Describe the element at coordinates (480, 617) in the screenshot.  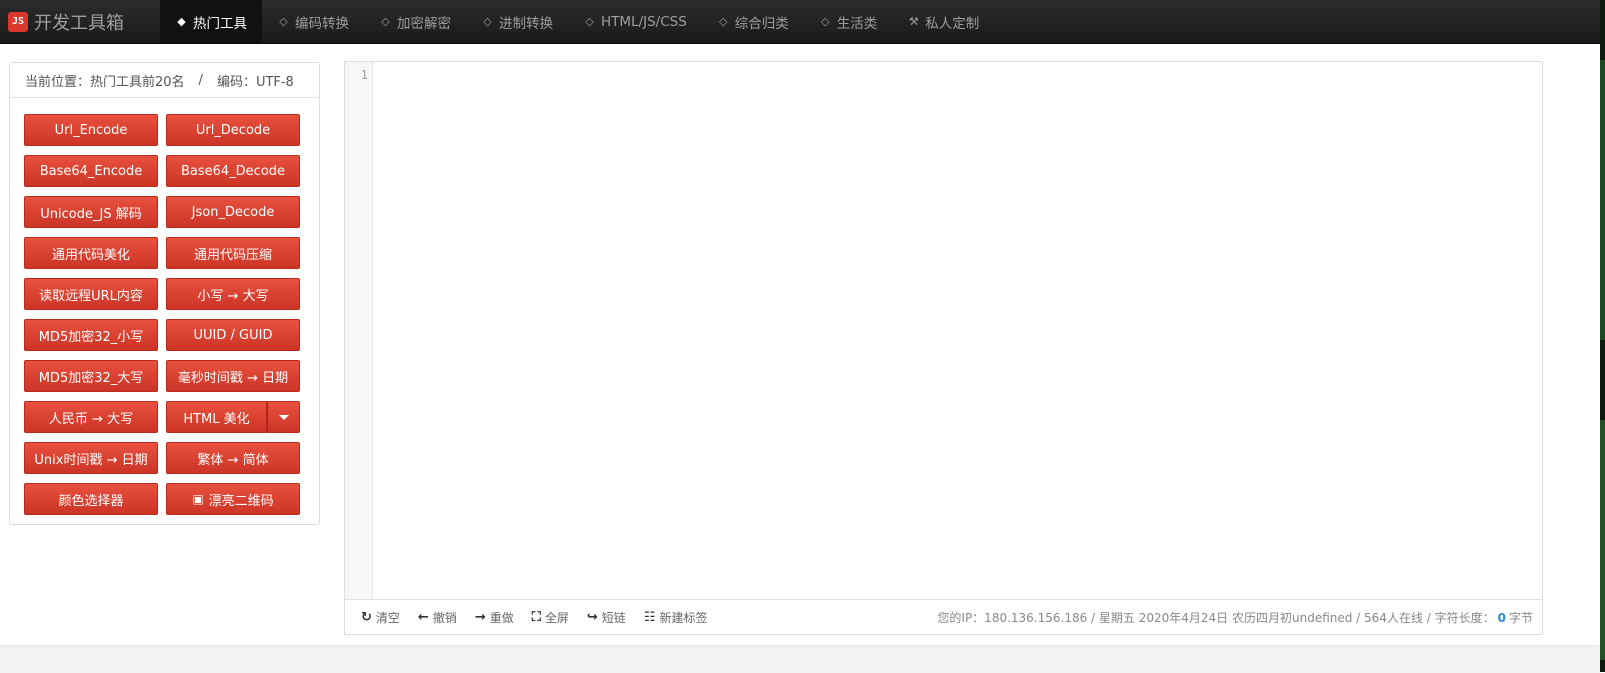
I see `arrow-right-icon: →` at that location.